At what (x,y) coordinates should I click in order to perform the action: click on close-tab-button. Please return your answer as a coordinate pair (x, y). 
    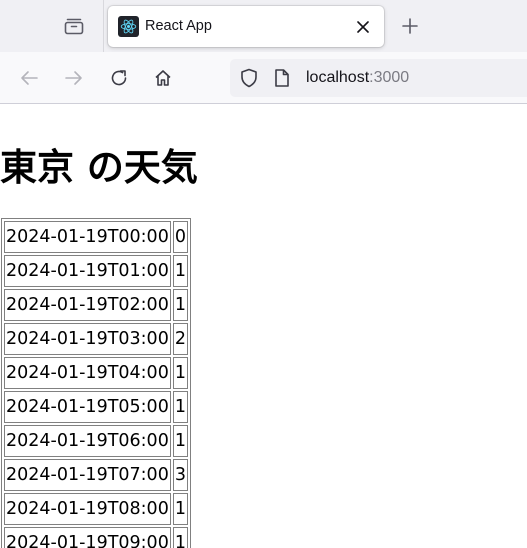
    Looking at the image, I should click on (363, 27).